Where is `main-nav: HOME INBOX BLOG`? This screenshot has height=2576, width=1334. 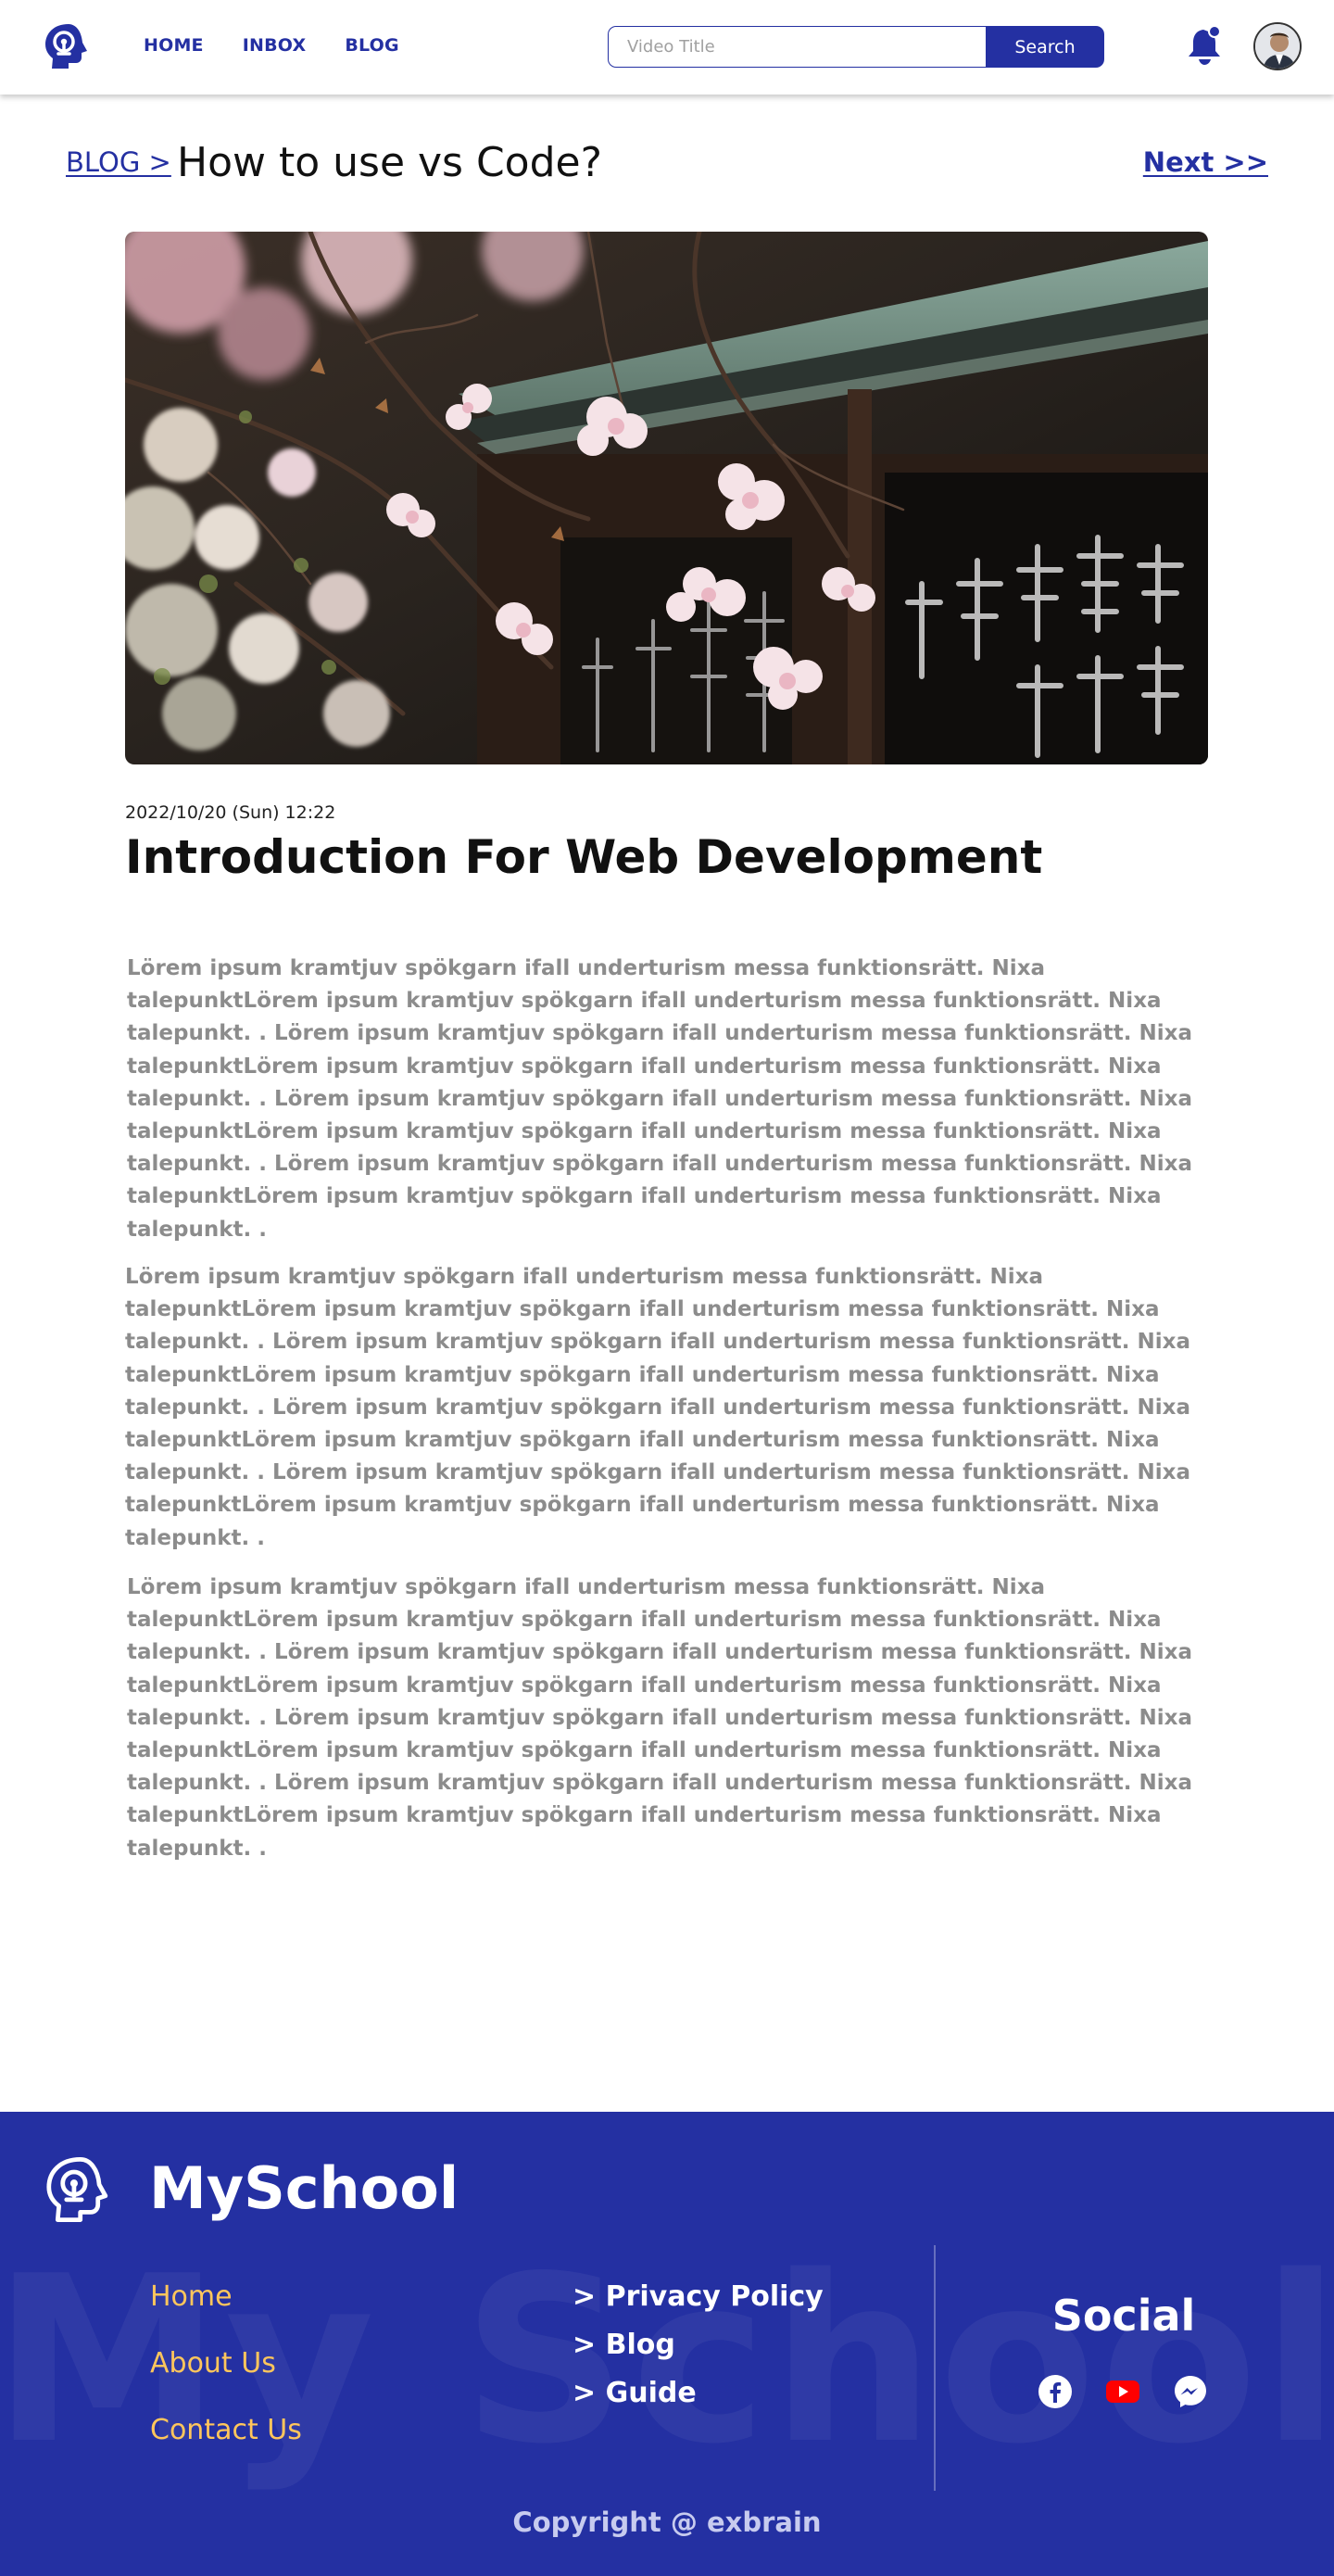
main-nav: HOME INBOX BLOG is located at coordinates (271, 45).